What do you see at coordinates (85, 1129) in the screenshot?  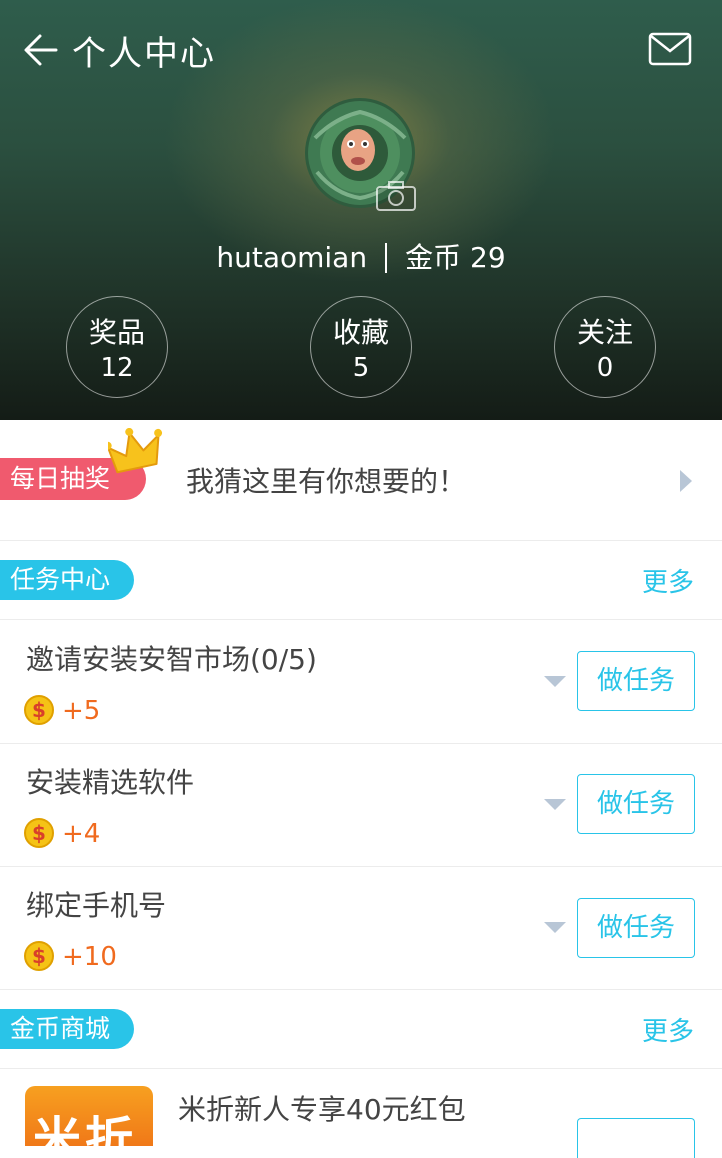 I see `shop-logo-text: 米折` at bounding box center [85, 1129].